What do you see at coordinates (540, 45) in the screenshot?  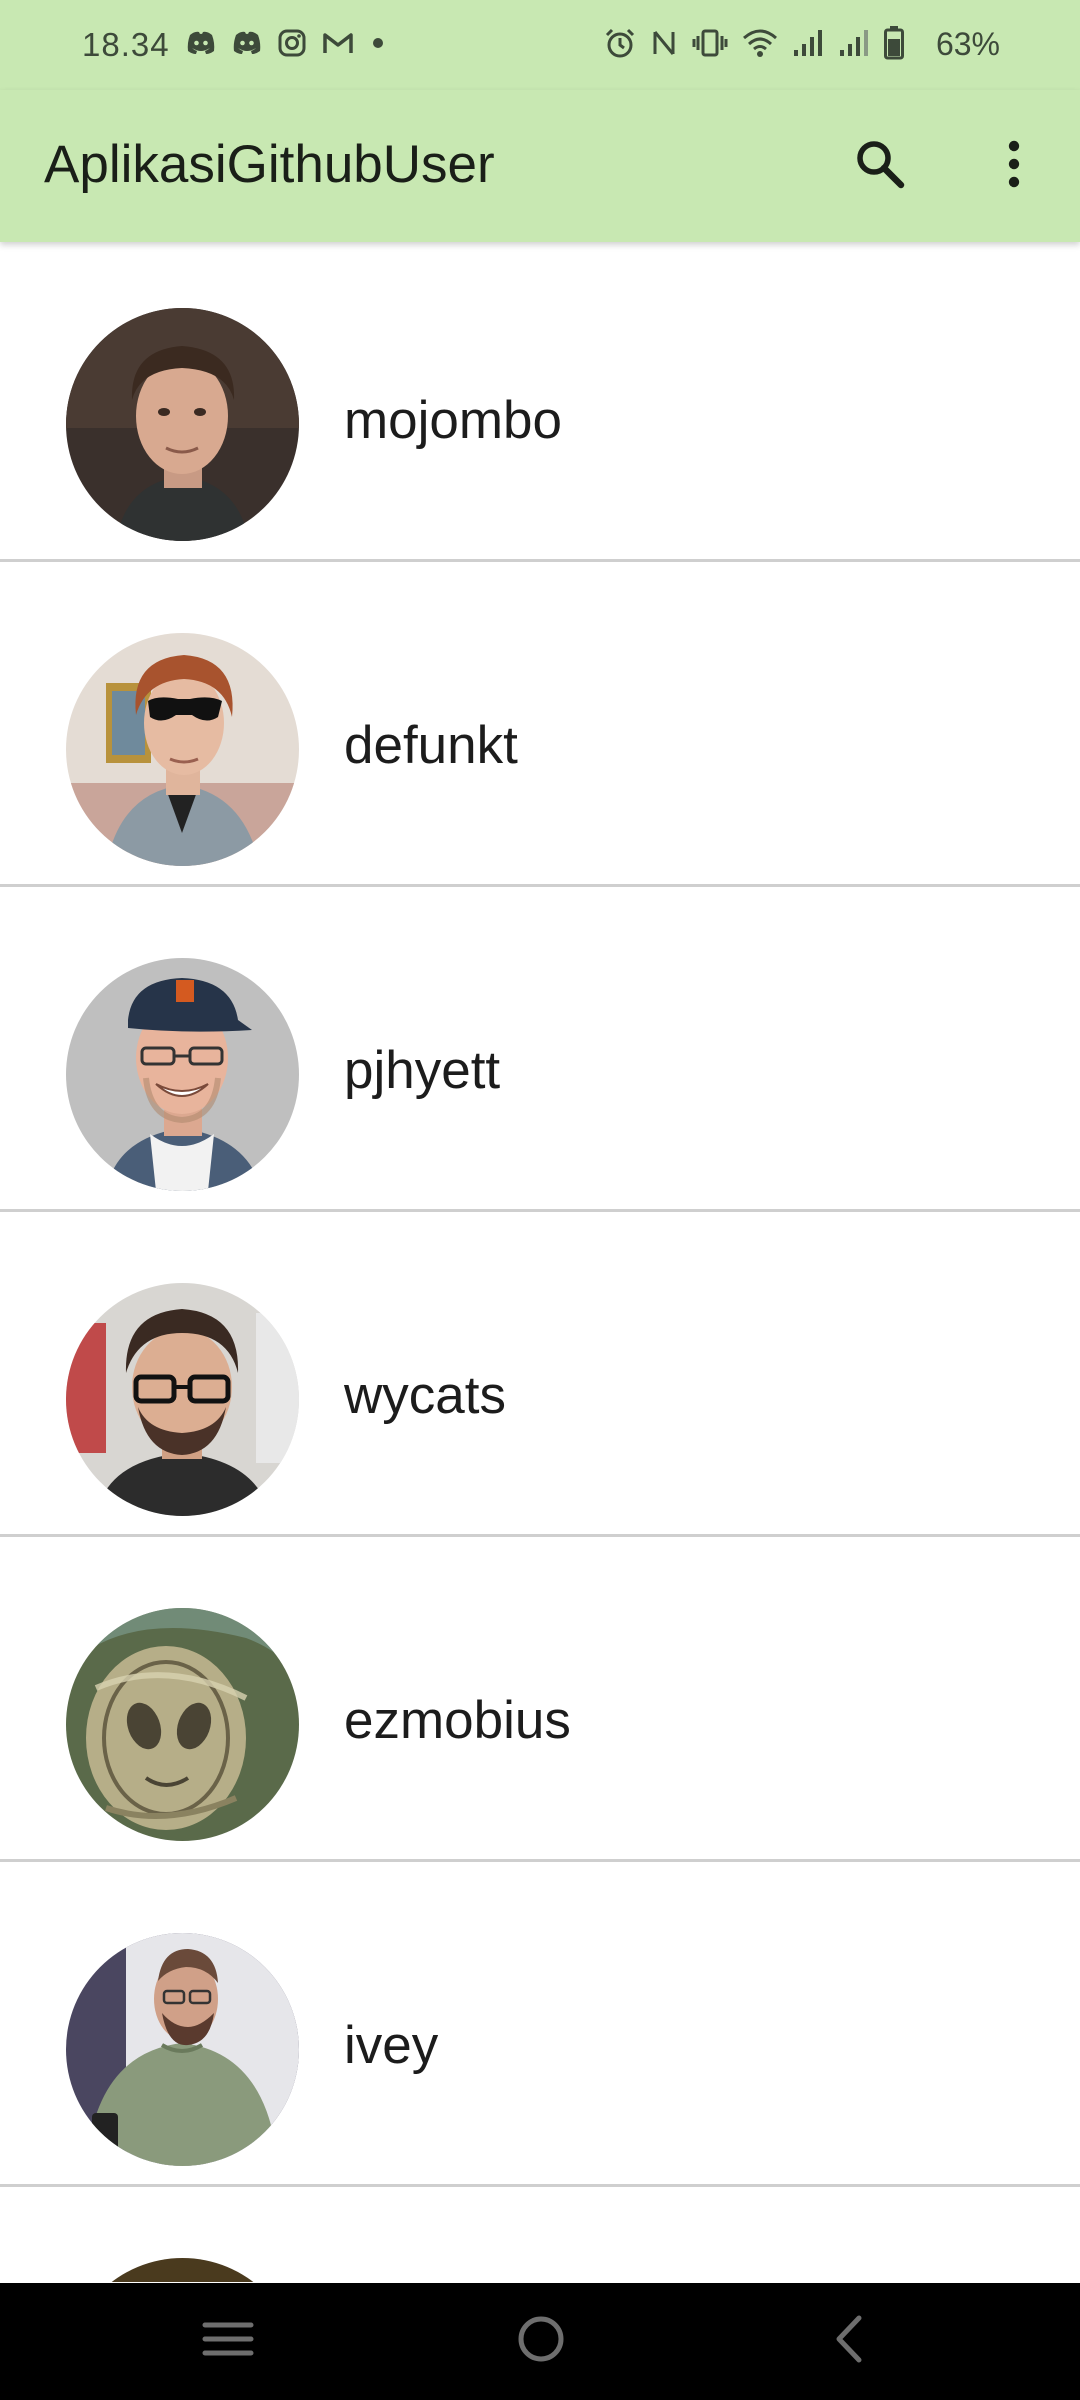 I see `status-bar: 18.34 63%` at bounding box center [540, 45].